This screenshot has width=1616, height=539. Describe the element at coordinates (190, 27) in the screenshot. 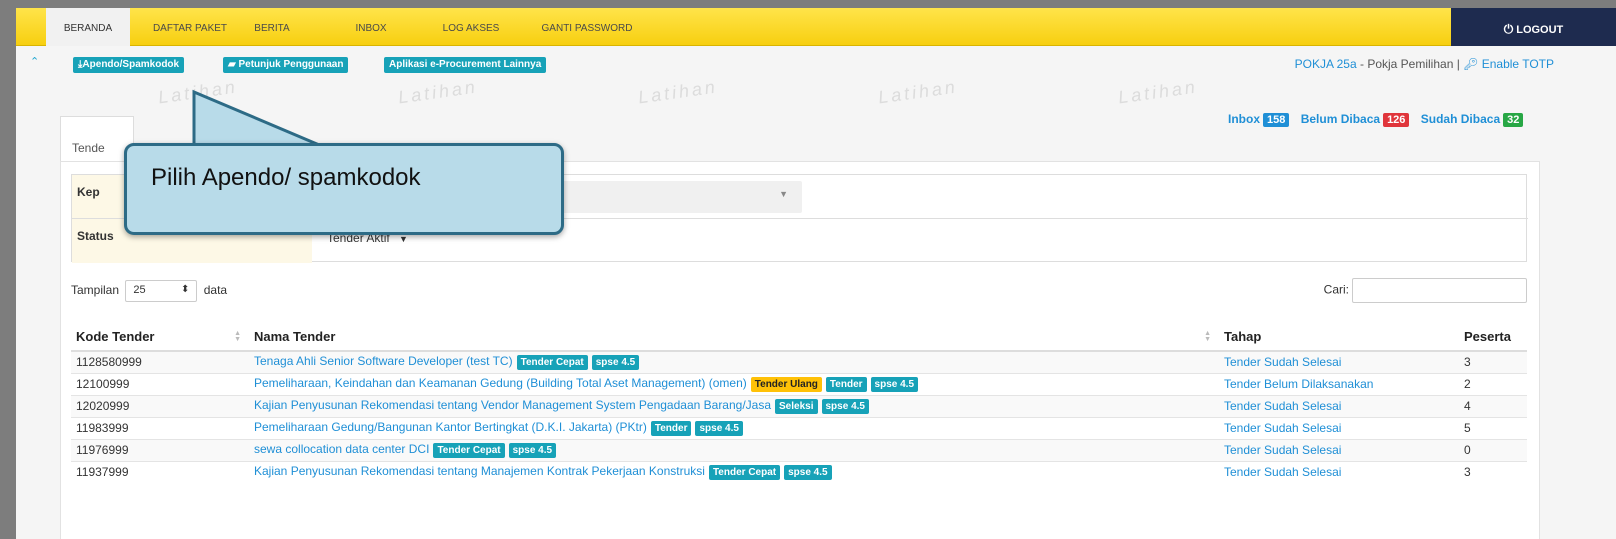

I see `nav-daftar-paket: DAFTAR PAKET` at that location.